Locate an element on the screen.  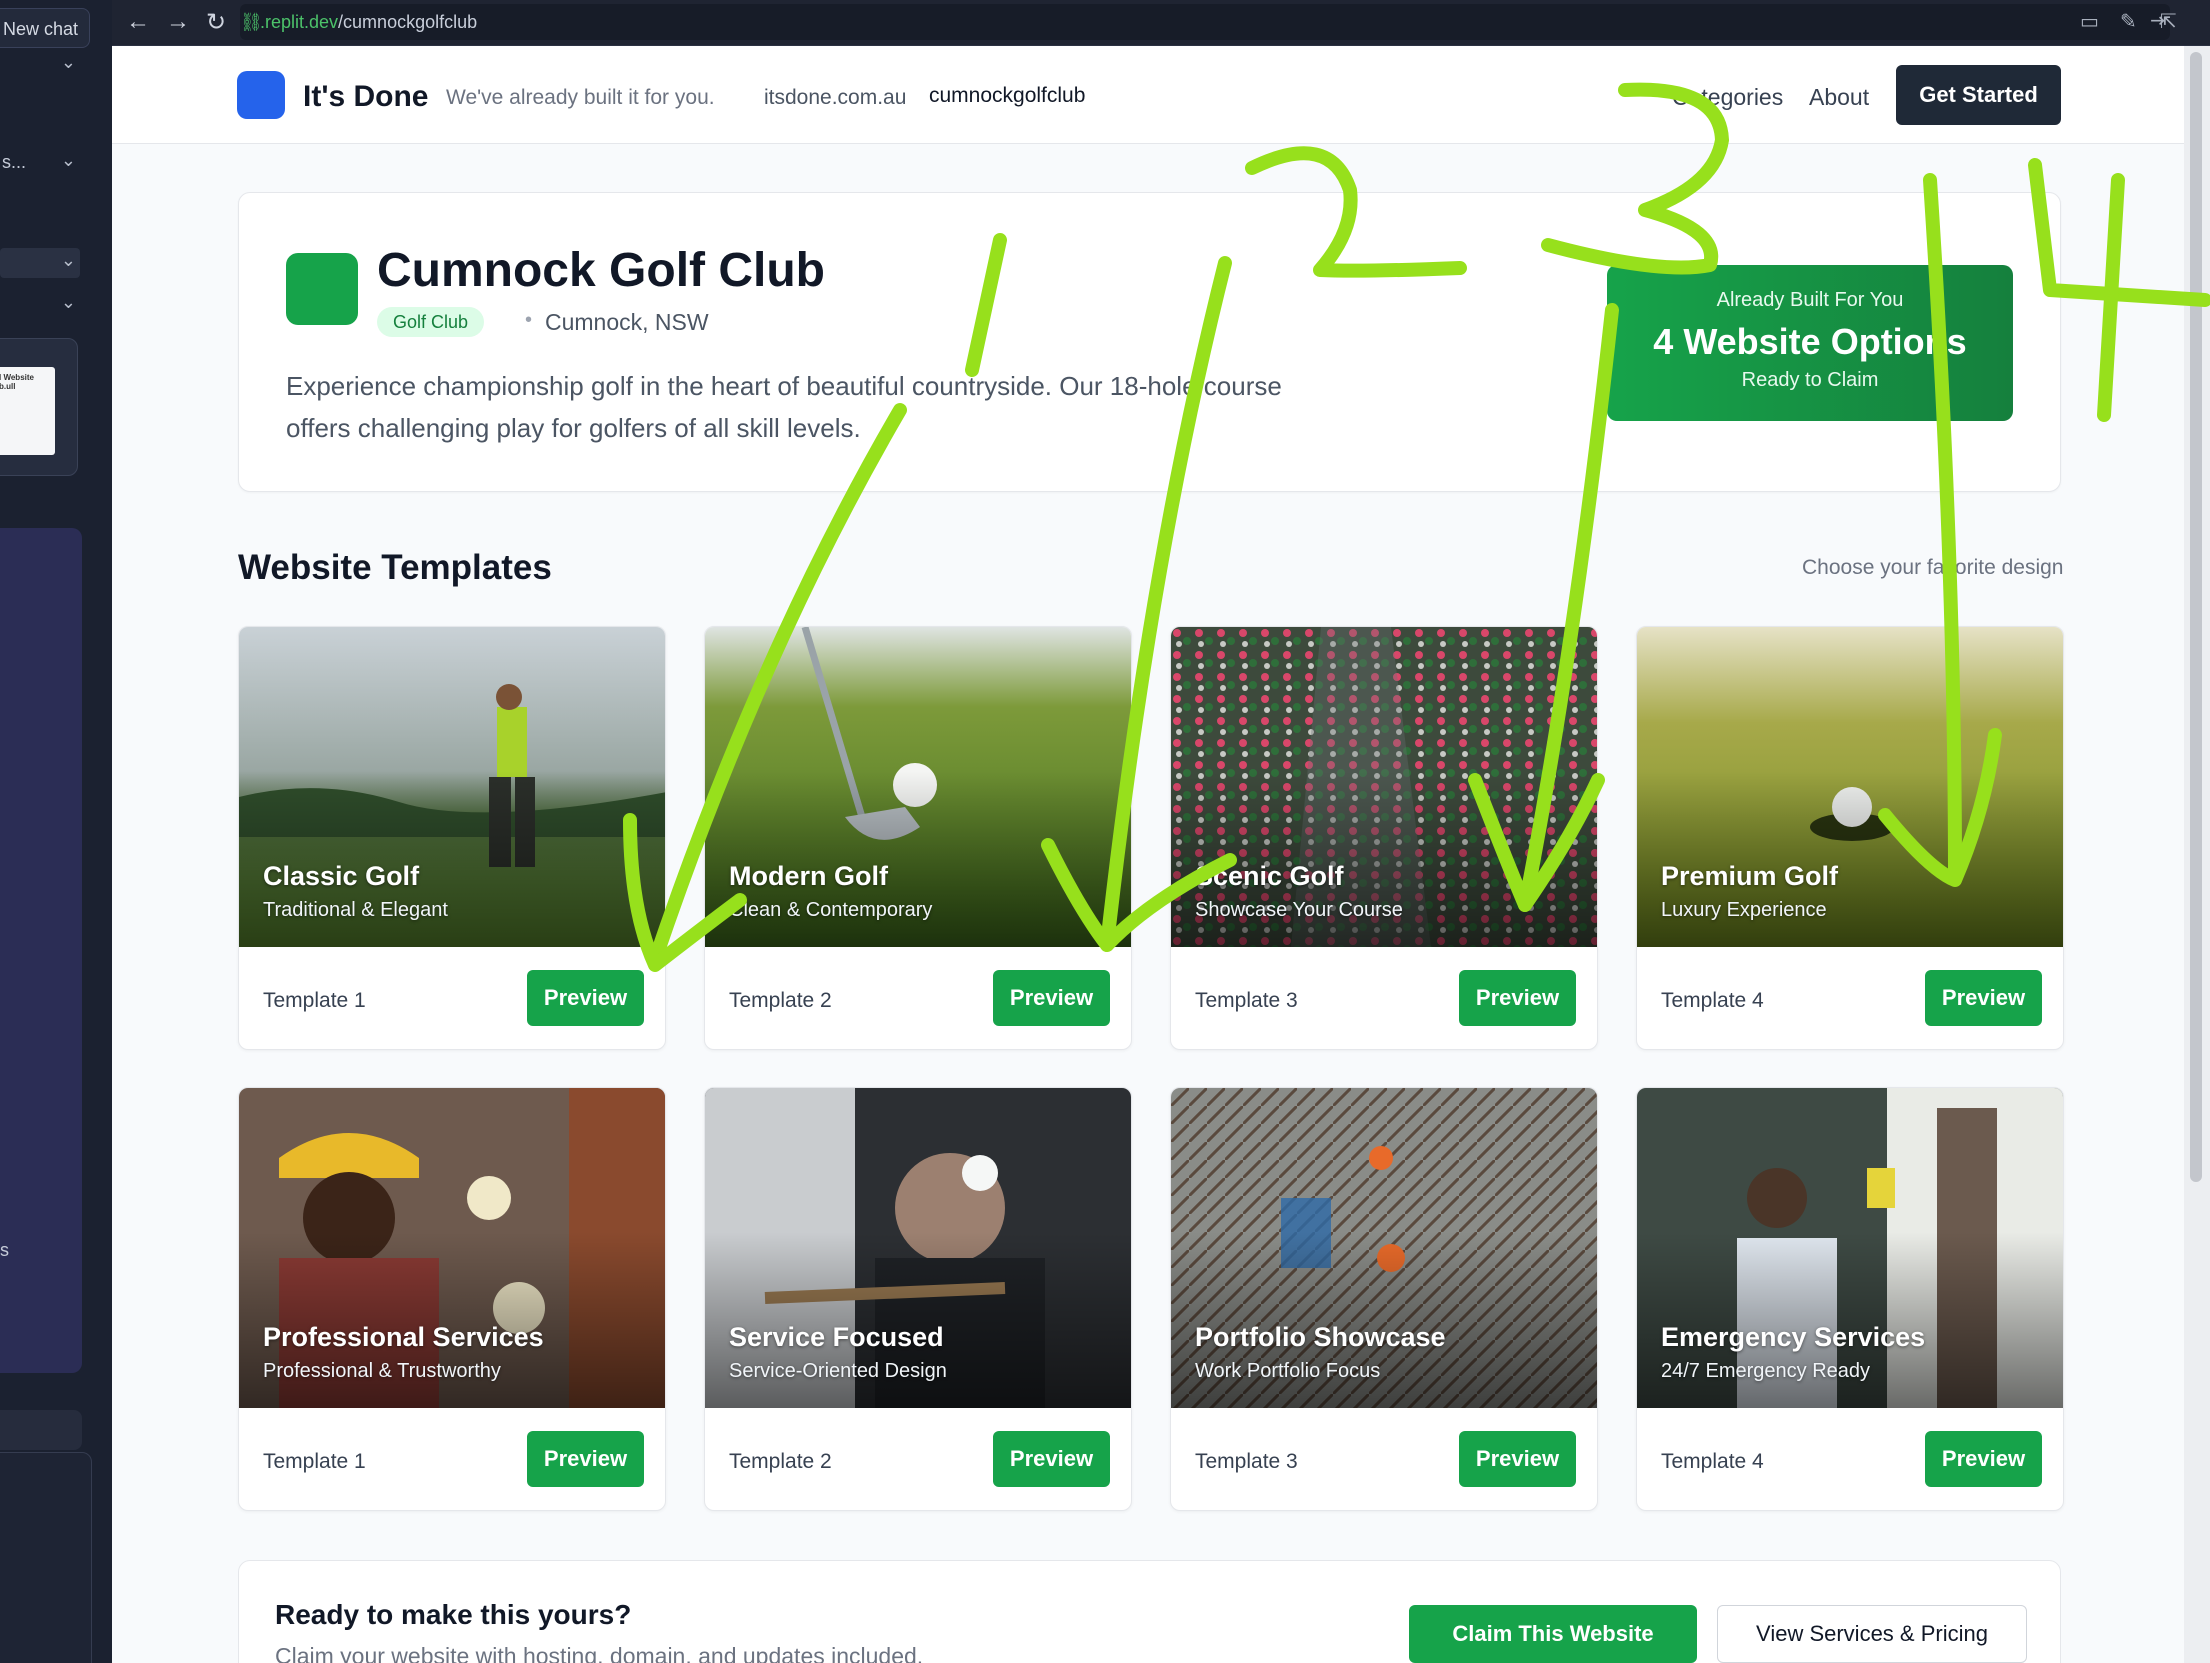
monitor-icon: ▭ is located at coordinates (2089, 21).